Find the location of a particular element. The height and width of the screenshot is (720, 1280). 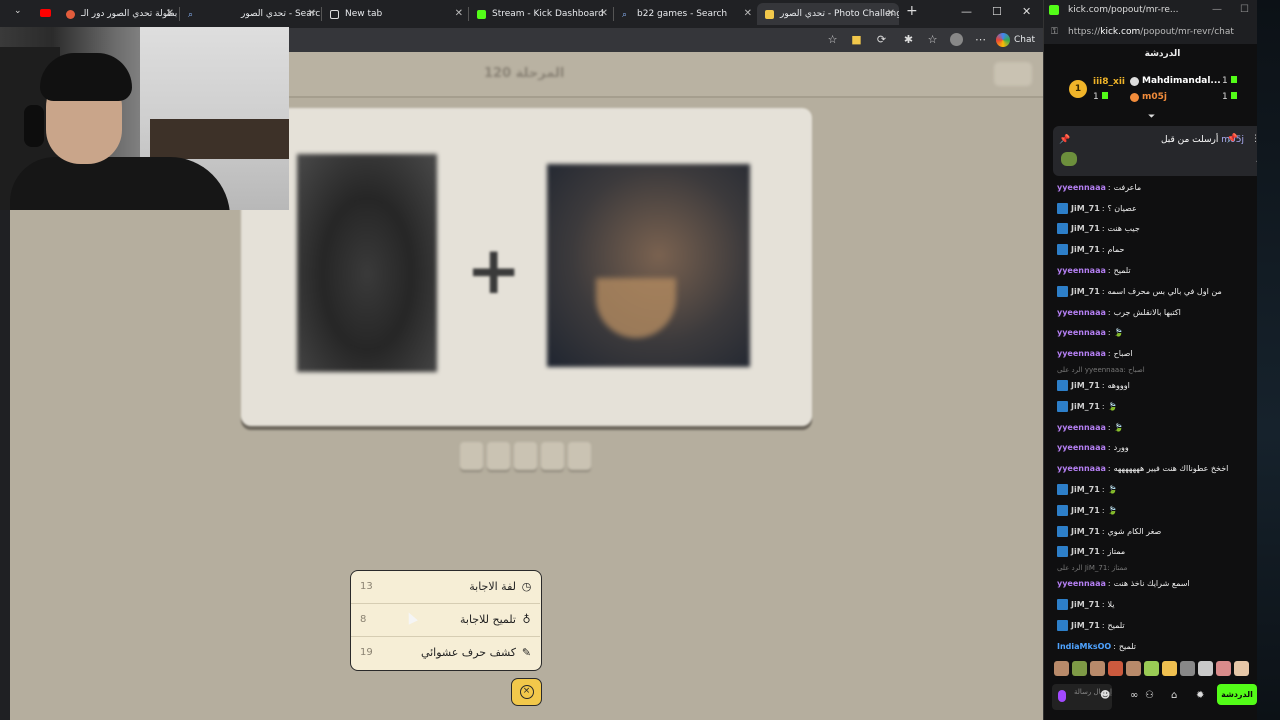

copilot-chat-button: Chat is located at coordinates (1015, 40).